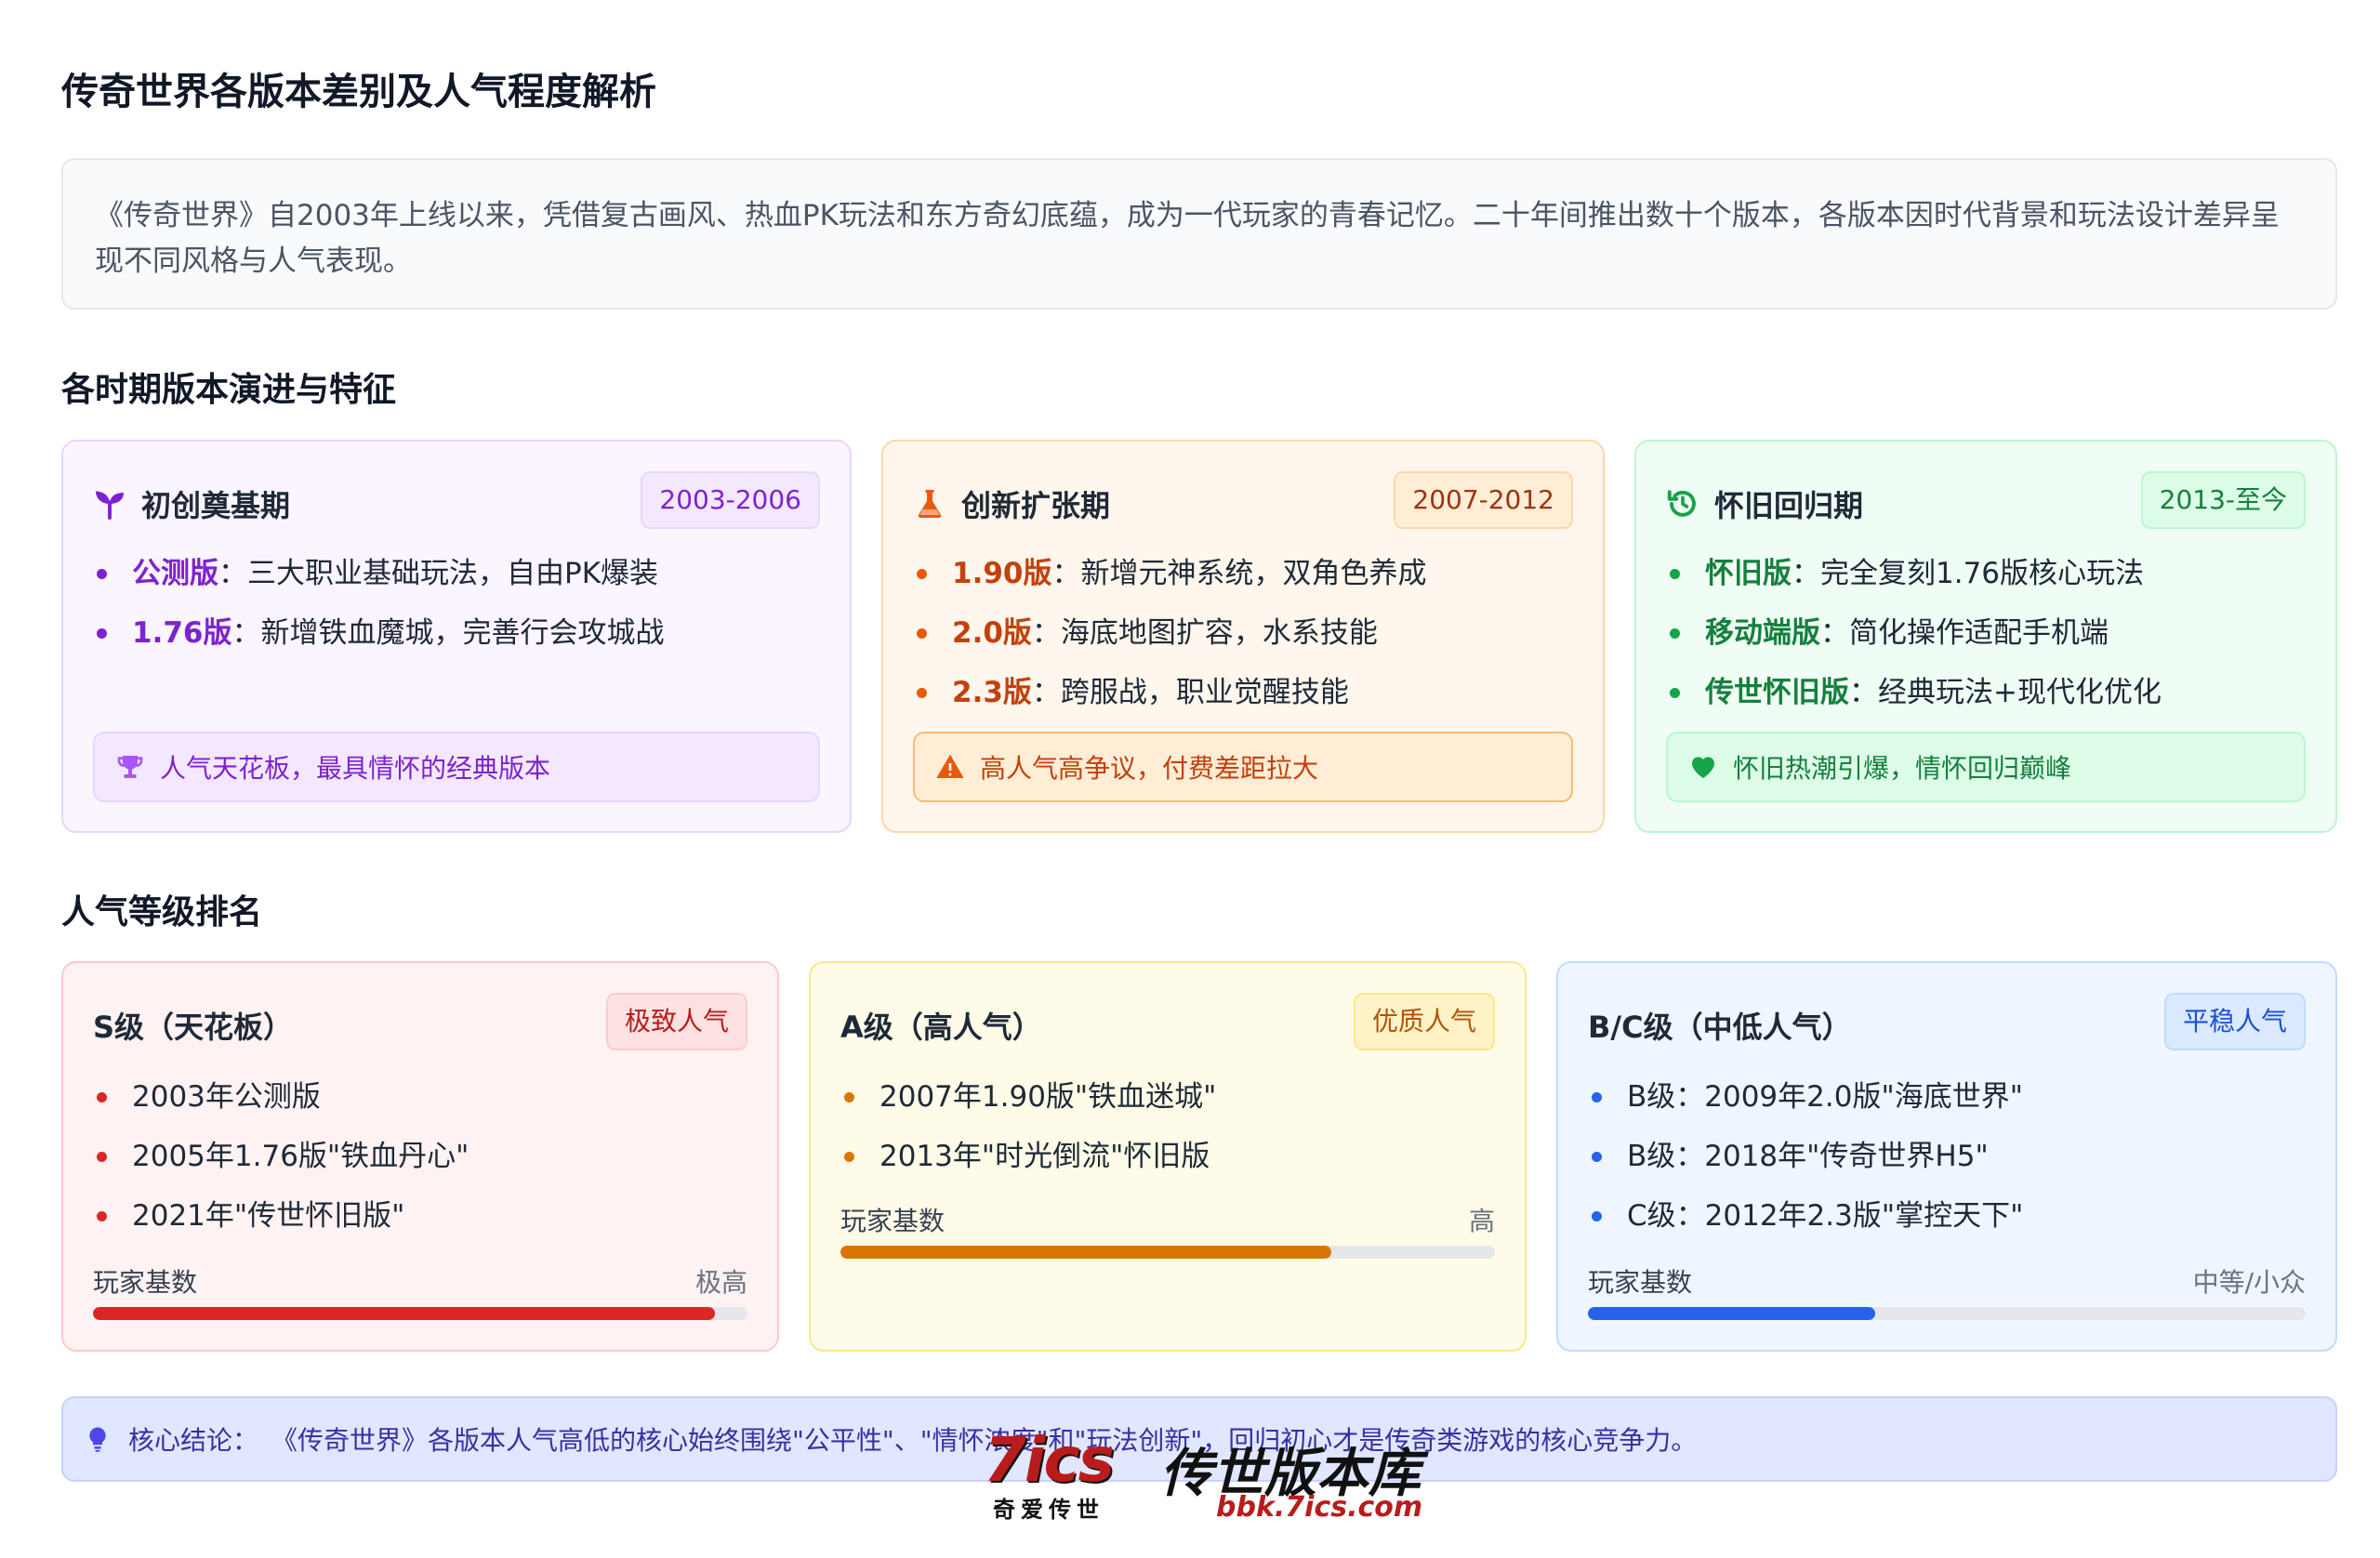 The width and height of the screenshot is (2380, 1558). I want to click on player-base-meter: 玩家基数 高, so click(1167, 1230).